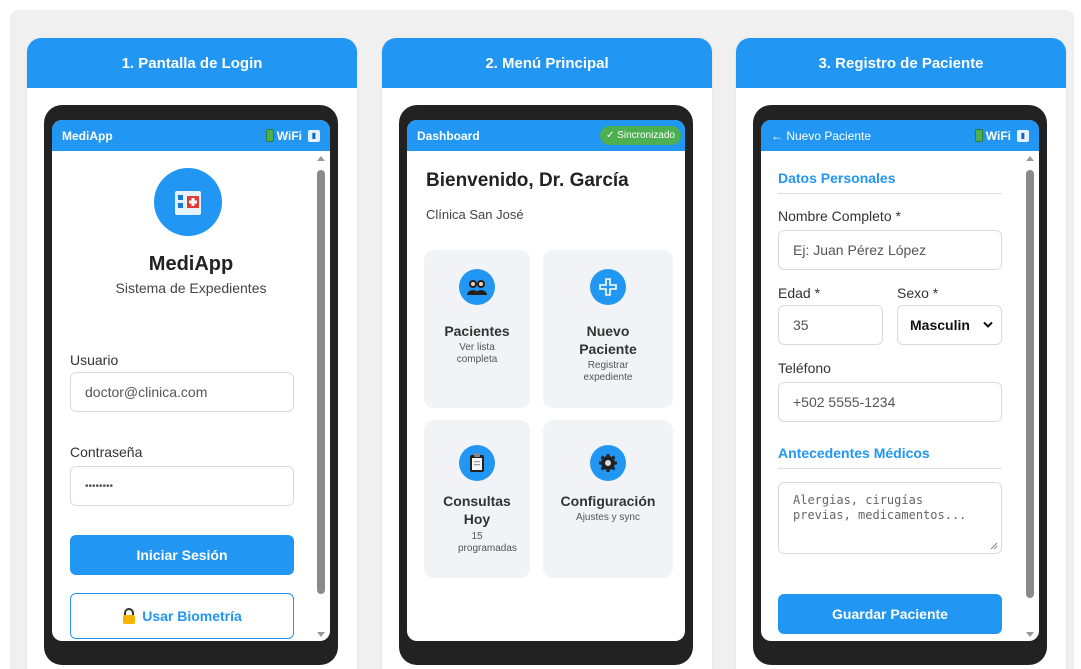 The height and width of the screenshot is (669, 1081). What do you see at coordinates (192, 63) in the screenshot?
I see `panel-title: 1. Pantalla de Login` at bounding box center [192, 63].